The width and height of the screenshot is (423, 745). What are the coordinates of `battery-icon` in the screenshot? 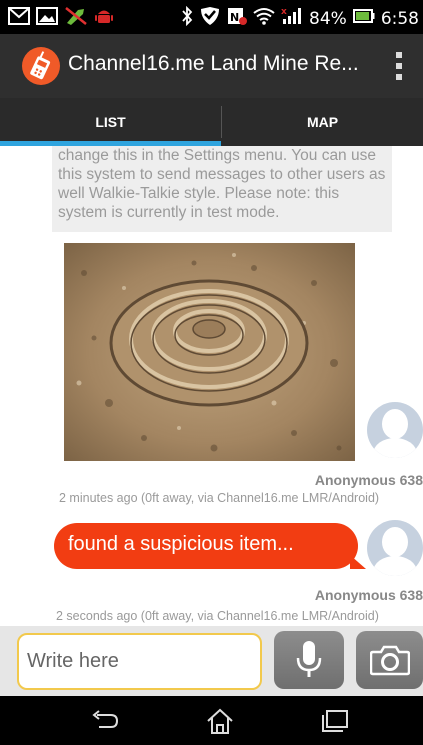 It's located at (363, 18).